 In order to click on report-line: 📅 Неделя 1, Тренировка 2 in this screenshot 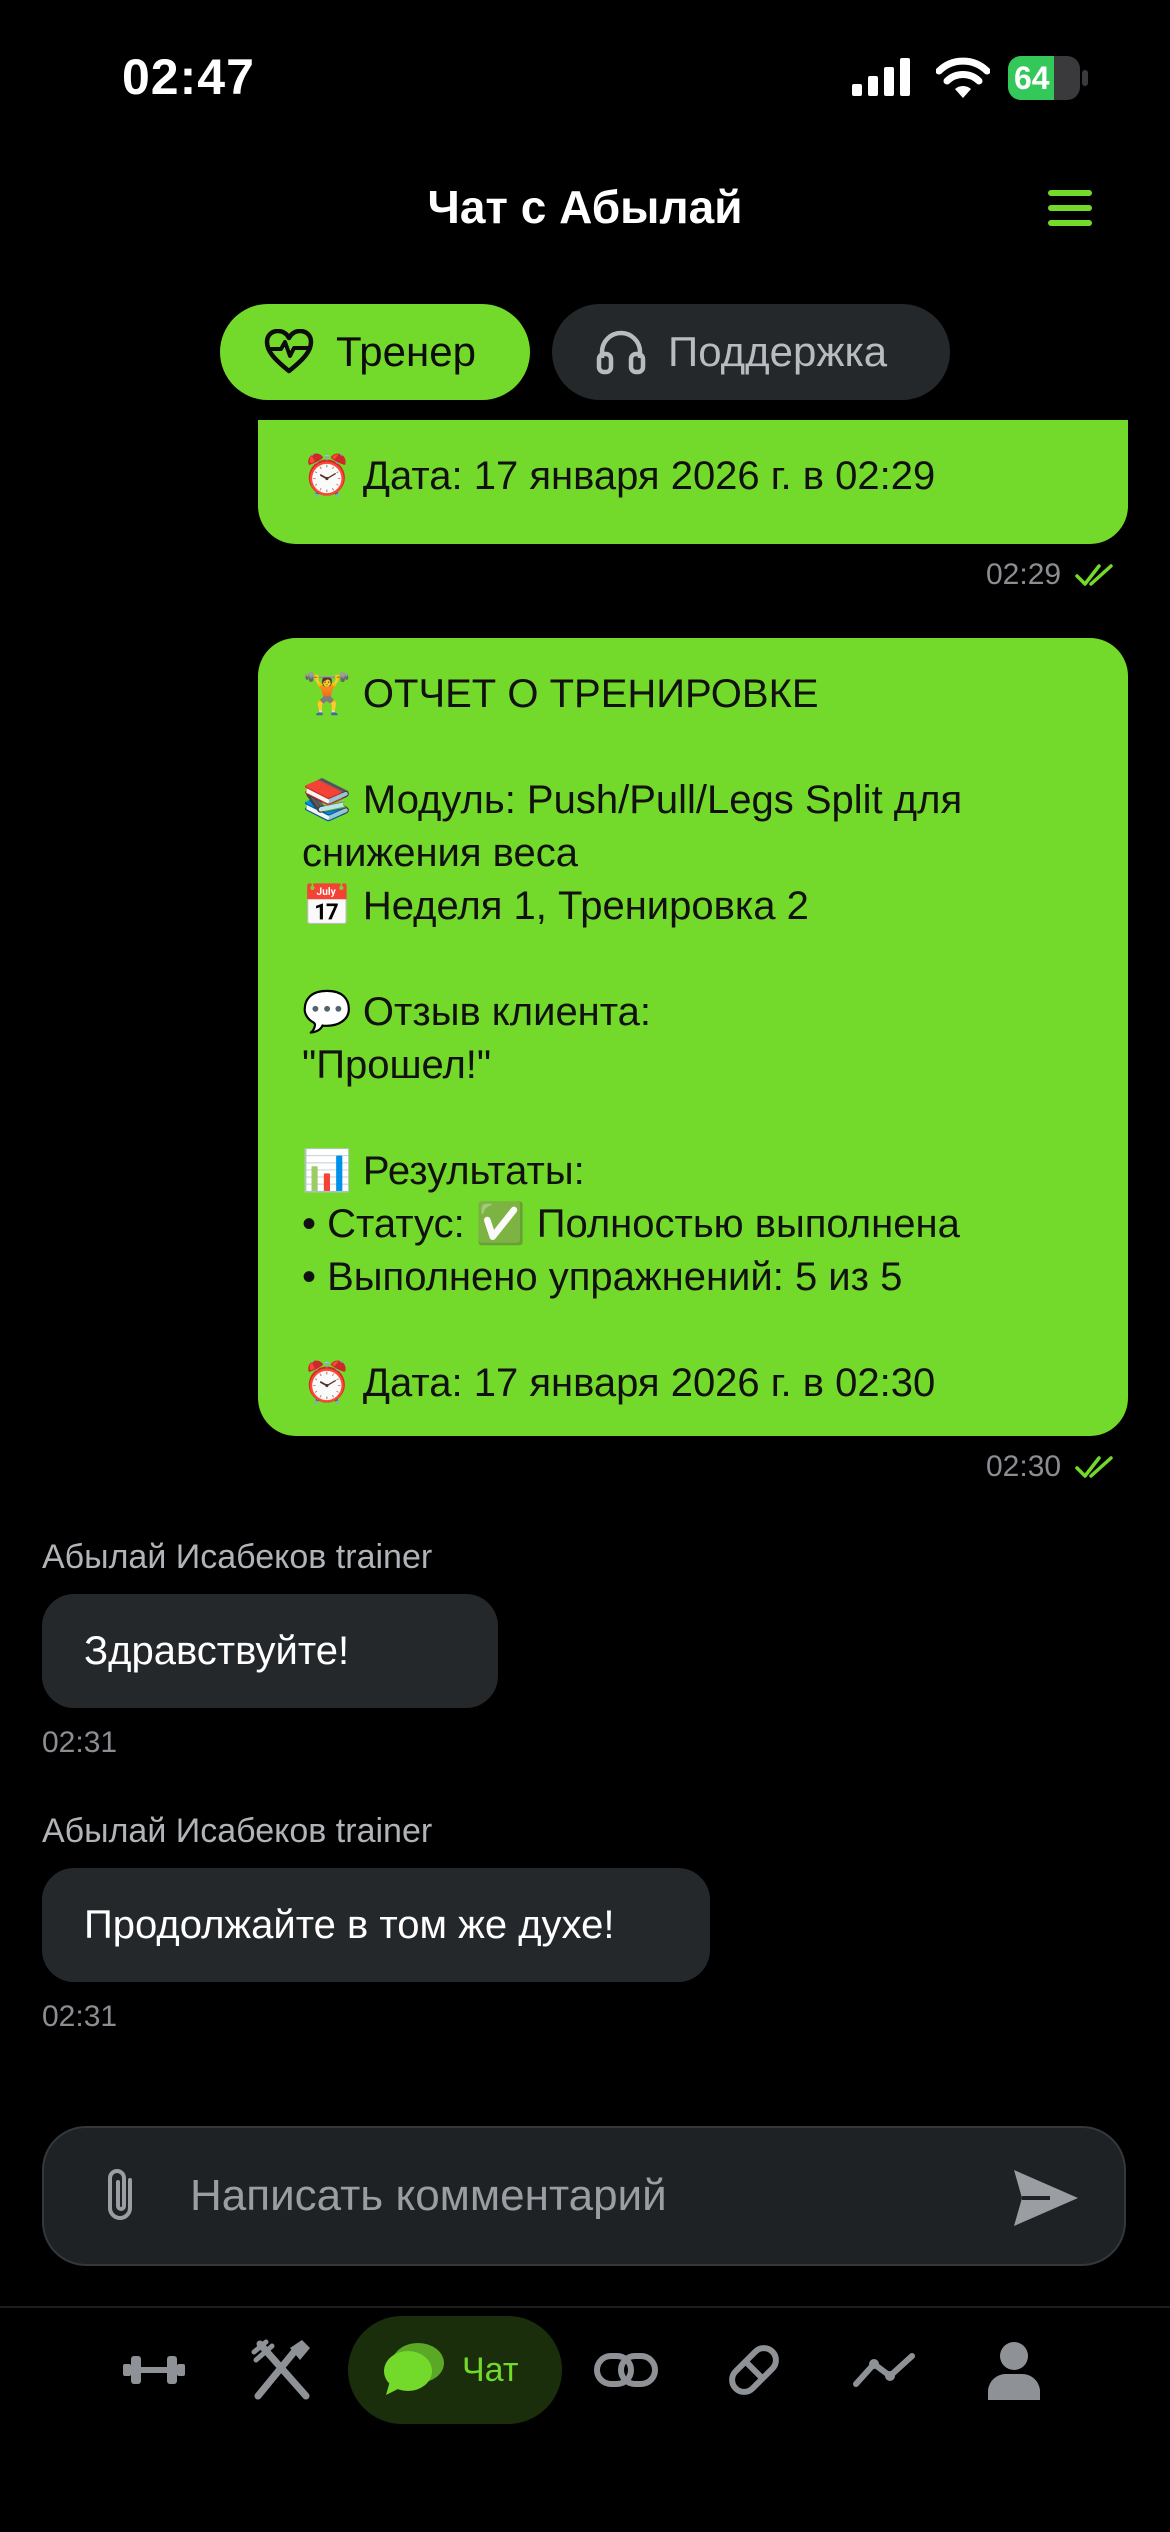, I will do `click(555, 906)`.